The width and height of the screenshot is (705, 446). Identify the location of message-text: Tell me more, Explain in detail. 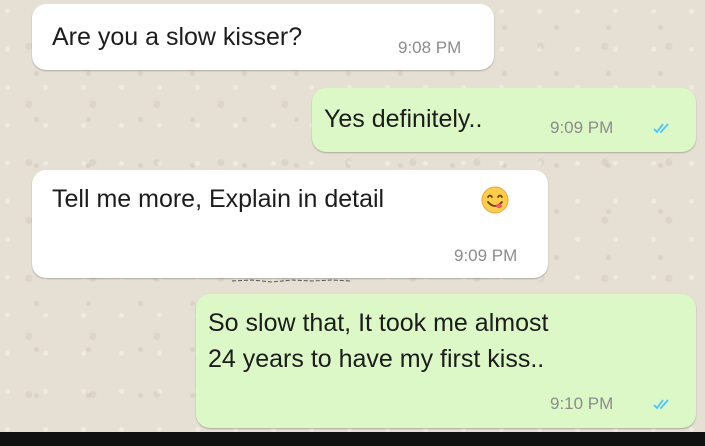
(218, 199).